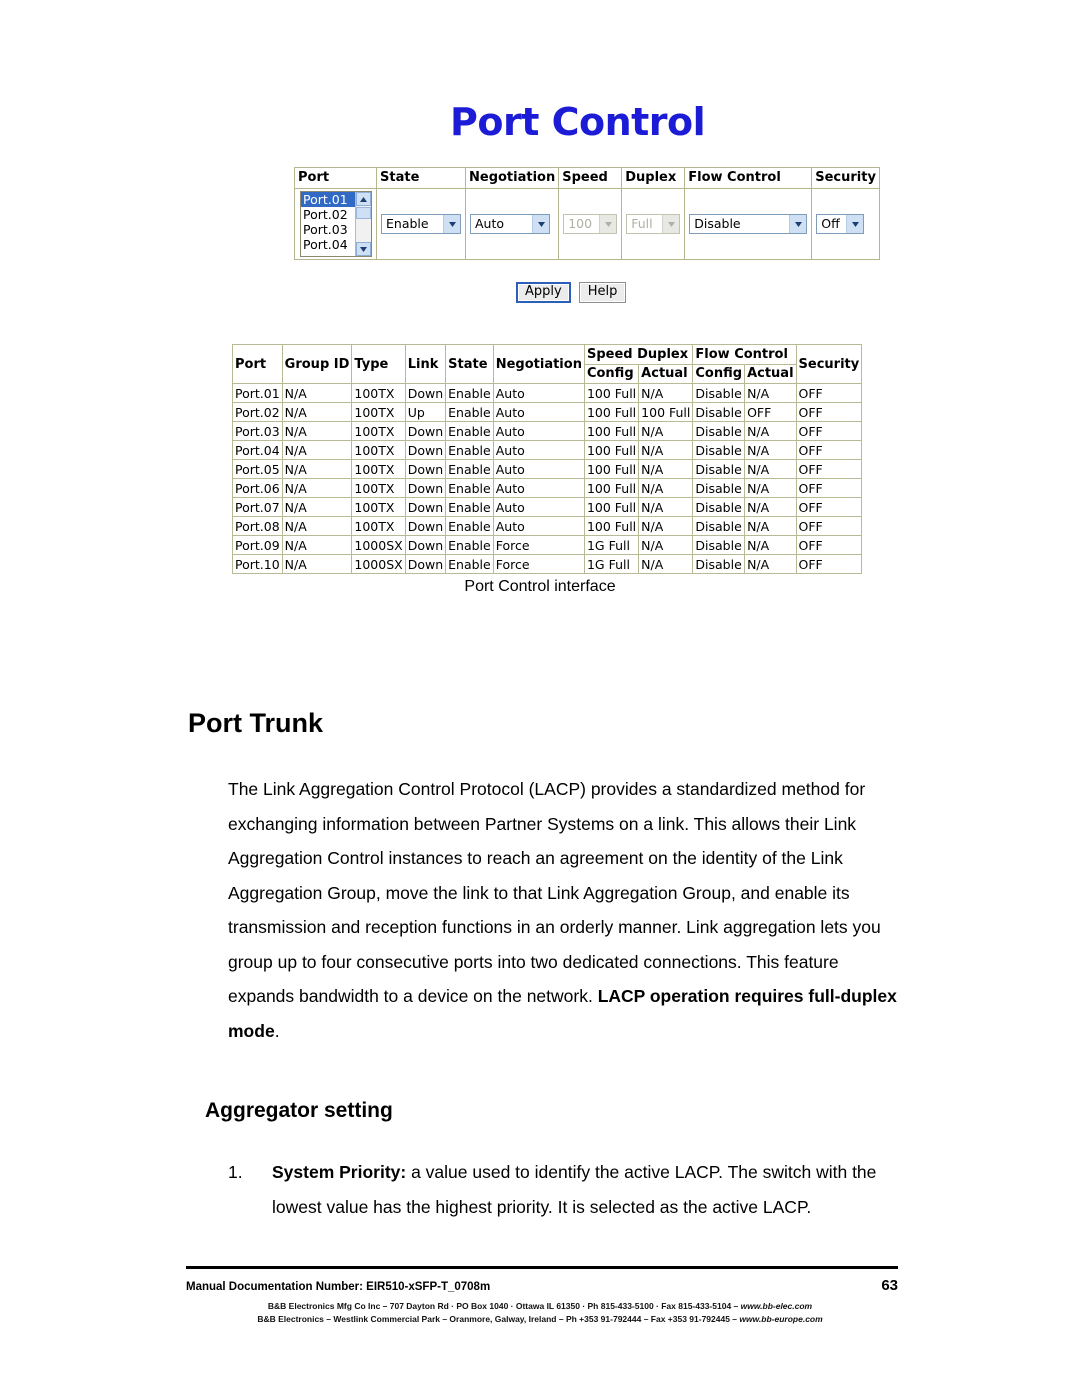 The image size is (1080, 1397). I want to click on figure-caption: Port Control interface, so click(540, 586).